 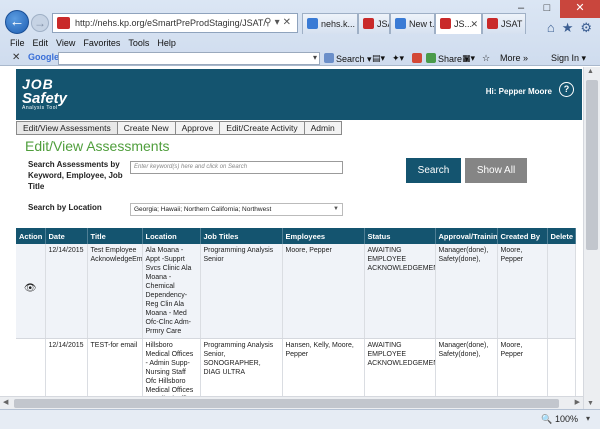 What do you see at coordinates (262, 128) in the screenshot?
I see `tab-edit-create-activity: Edit/Create Activity` at bounding box center [262, 128].